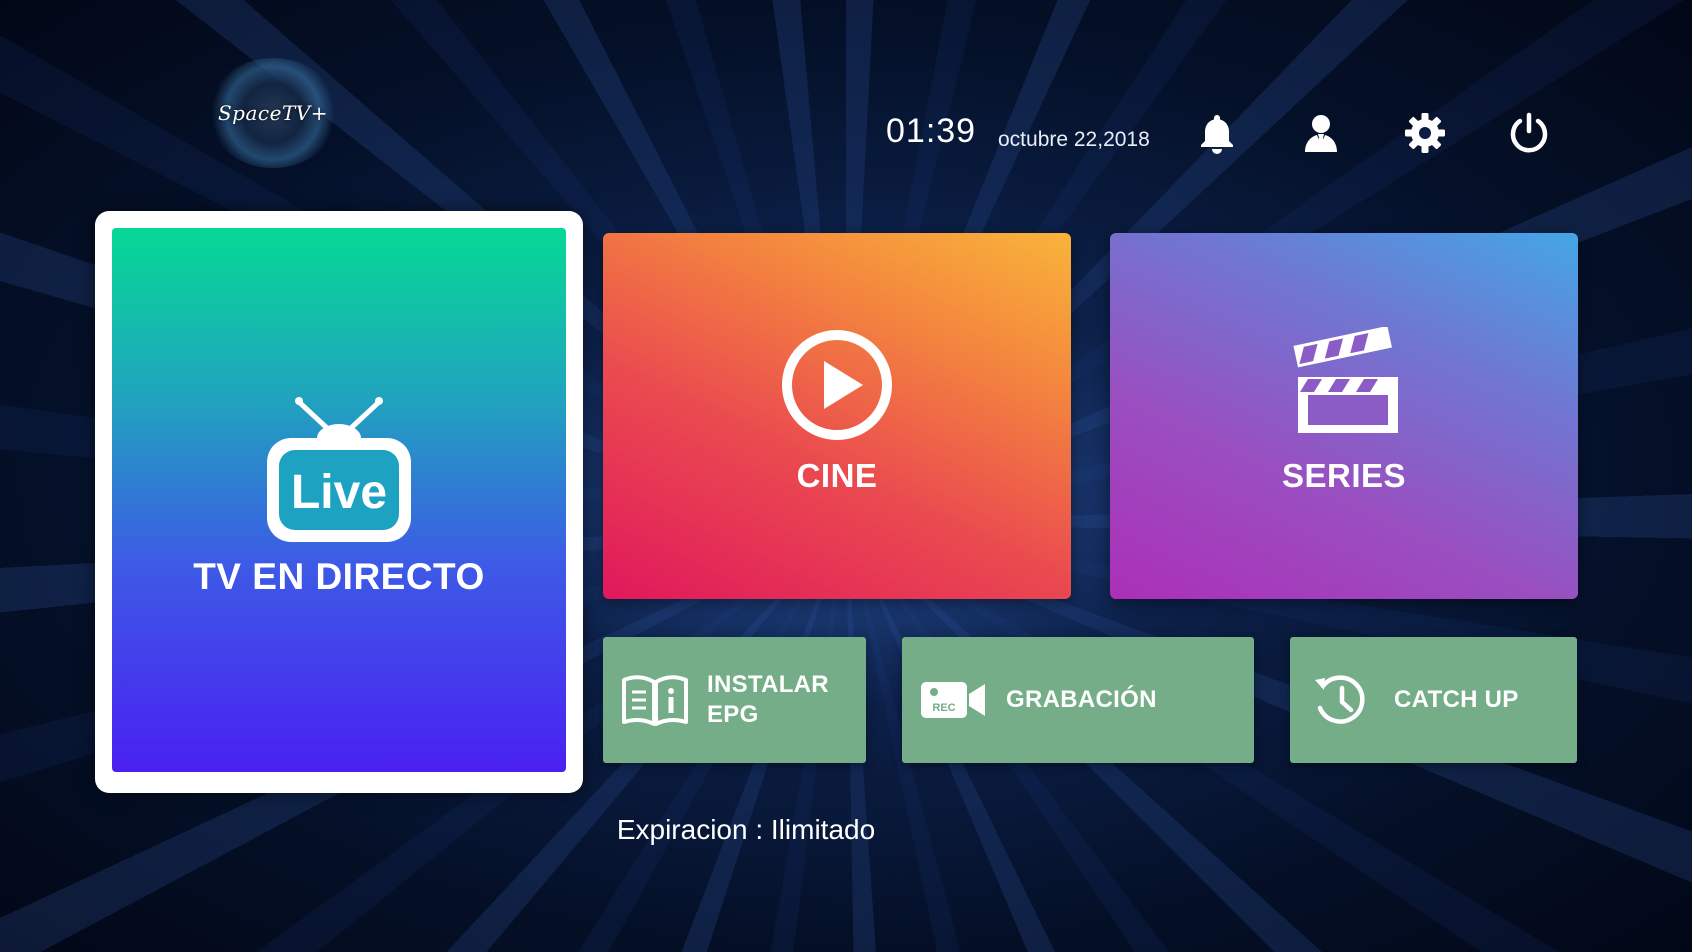  I want to click on live-badge-text: Live, so click(339, 492).